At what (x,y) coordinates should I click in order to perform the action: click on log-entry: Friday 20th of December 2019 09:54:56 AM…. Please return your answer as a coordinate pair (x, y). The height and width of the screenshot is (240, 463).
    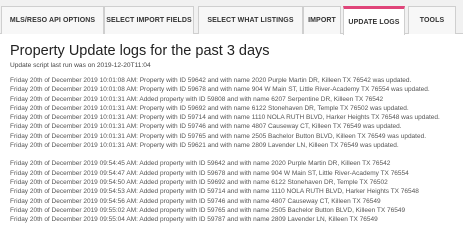
    Looking at the image, I should click on (195, 201).